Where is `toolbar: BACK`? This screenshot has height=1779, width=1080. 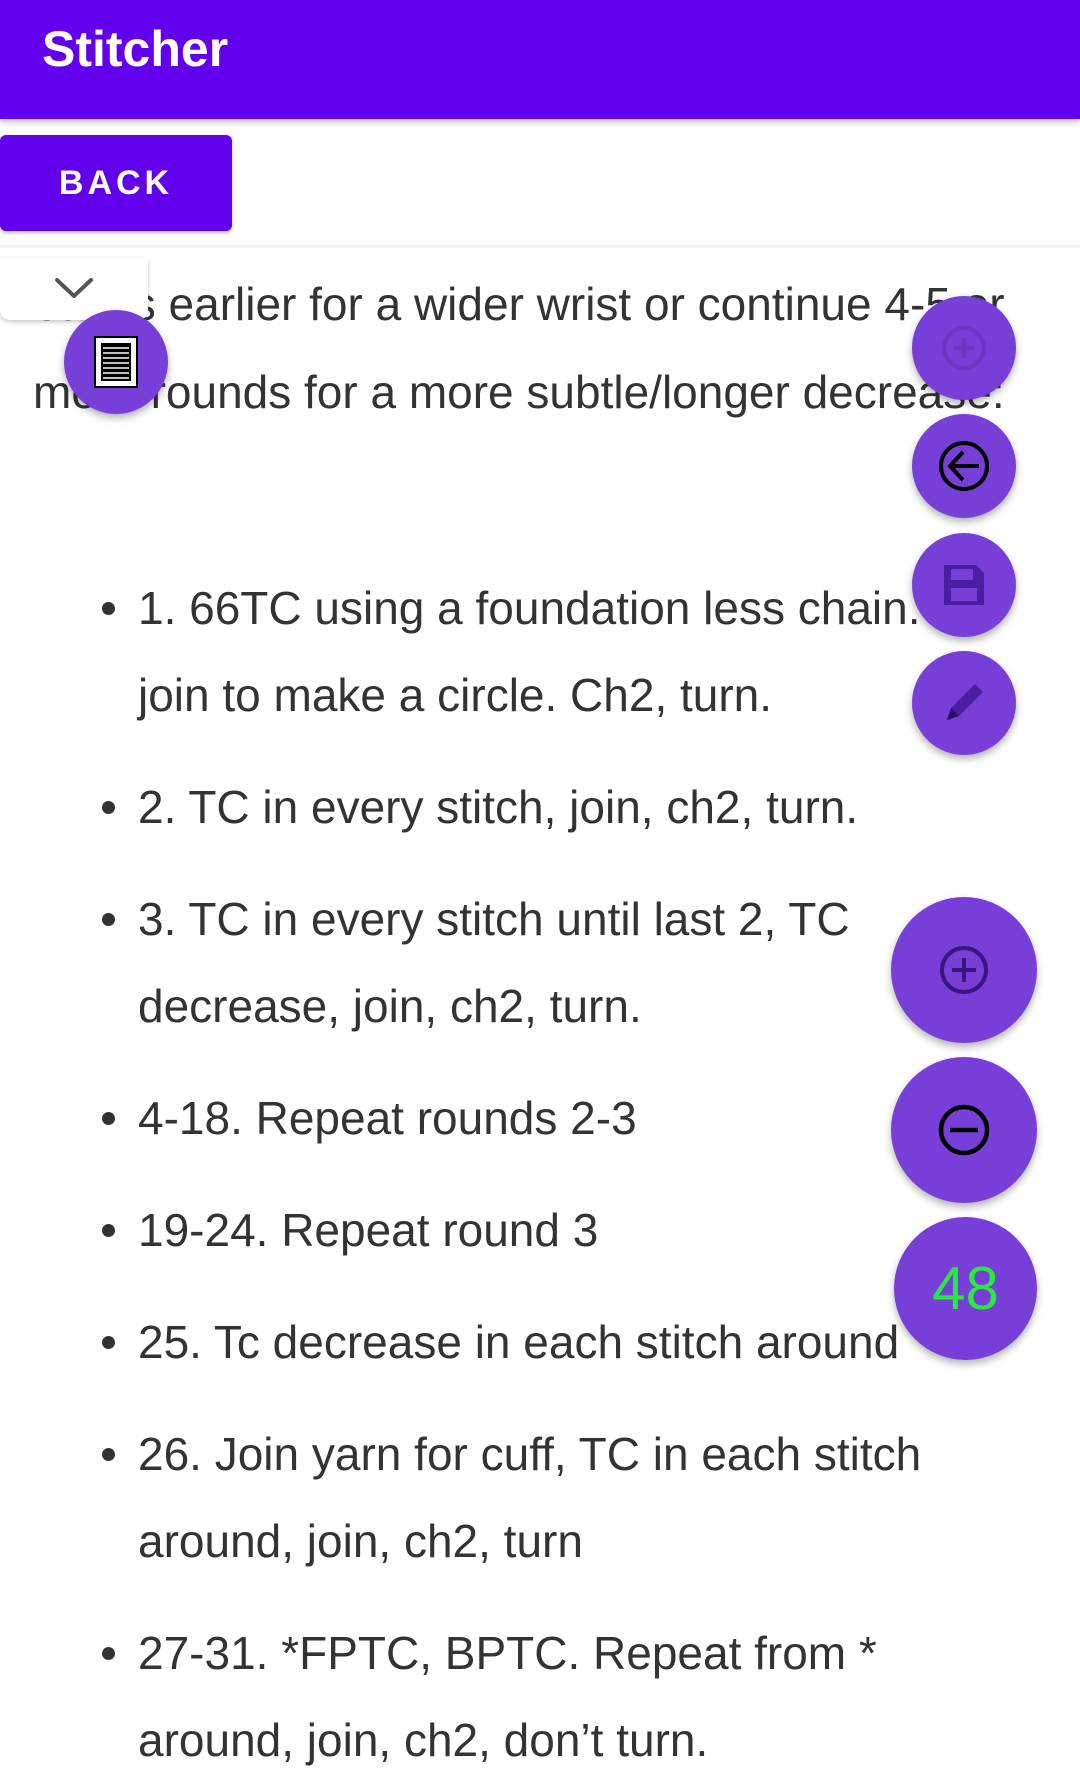 toolbar: BACK is located at coordinates (540, 186).